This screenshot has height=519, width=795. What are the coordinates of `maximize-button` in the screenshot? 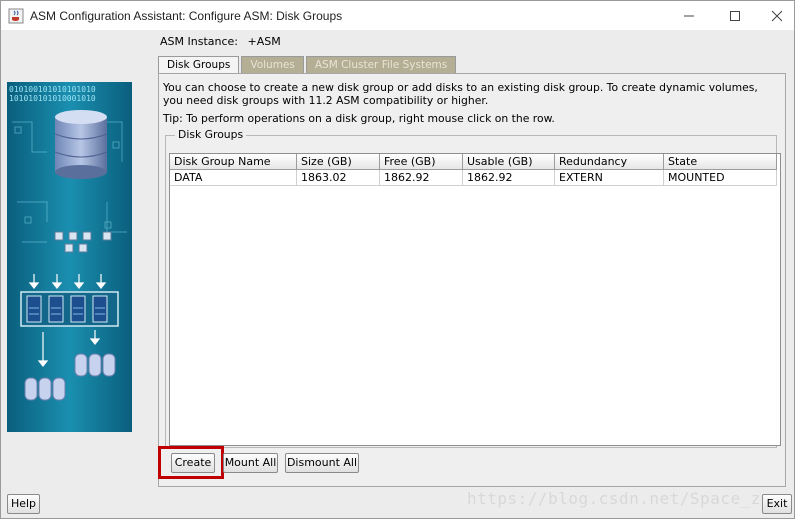 It's located at (735, 15).